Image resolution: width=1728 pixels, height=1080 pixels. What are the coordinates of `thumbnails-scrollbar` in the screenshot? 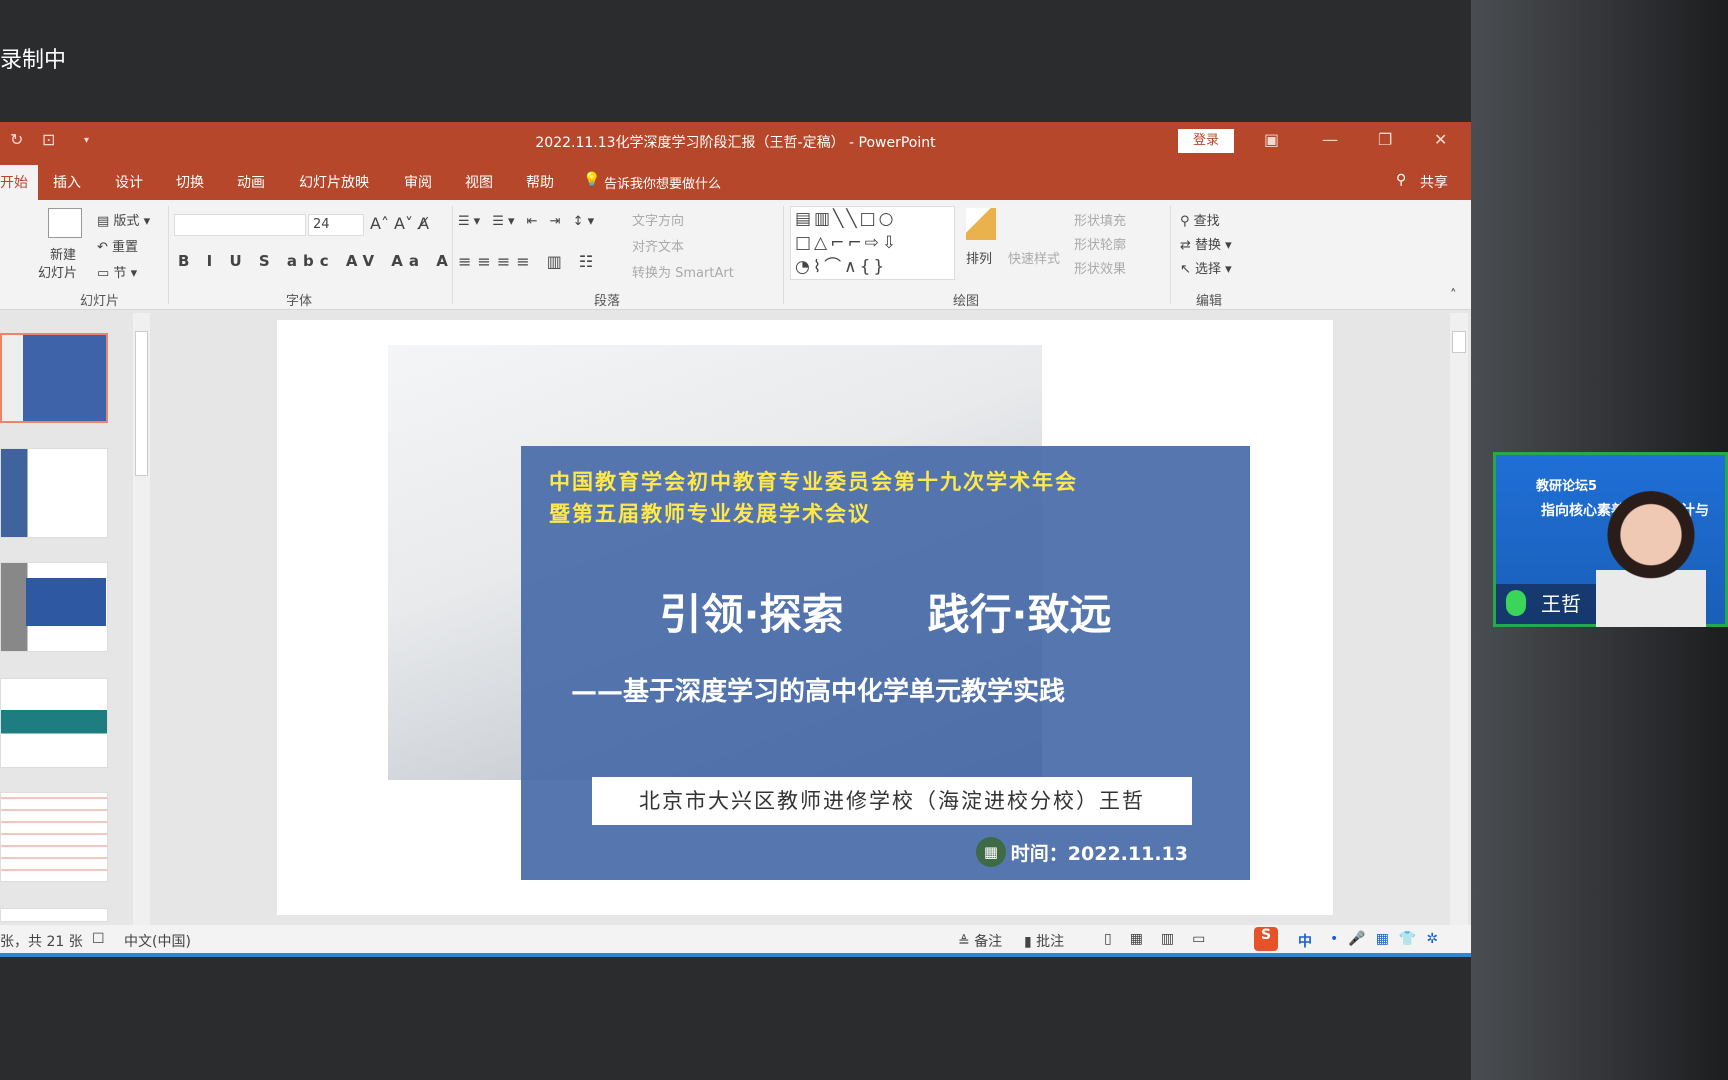 It's located at (141, 619).